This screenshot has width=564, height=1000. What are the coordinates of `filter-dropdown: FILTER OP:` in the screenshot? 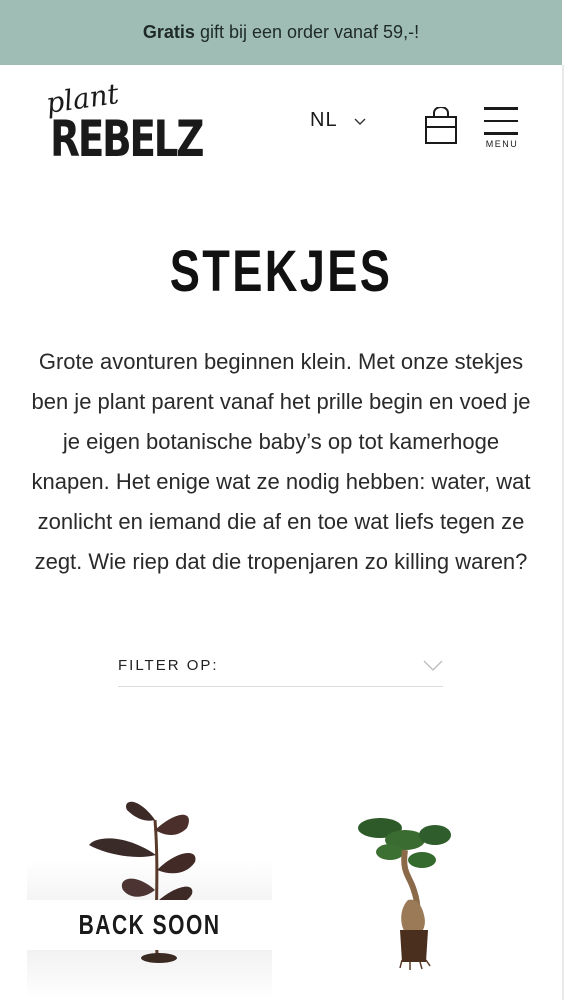 It's located at (280, 666).